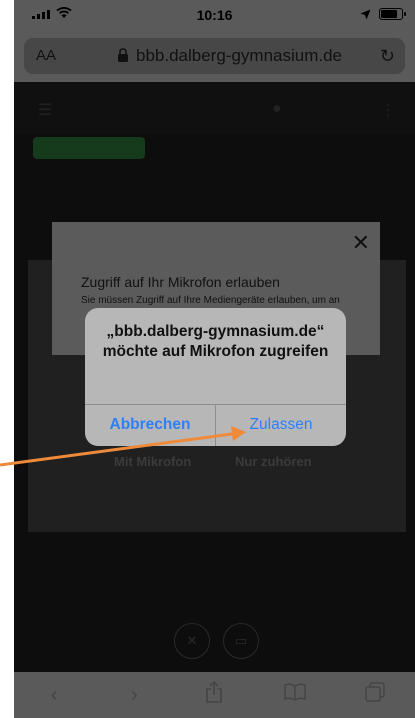 The image size is (415, 718). Describe the element at coordinates (281, 425) in the screenshot. I see `allow-button: Zulassen` at that location.